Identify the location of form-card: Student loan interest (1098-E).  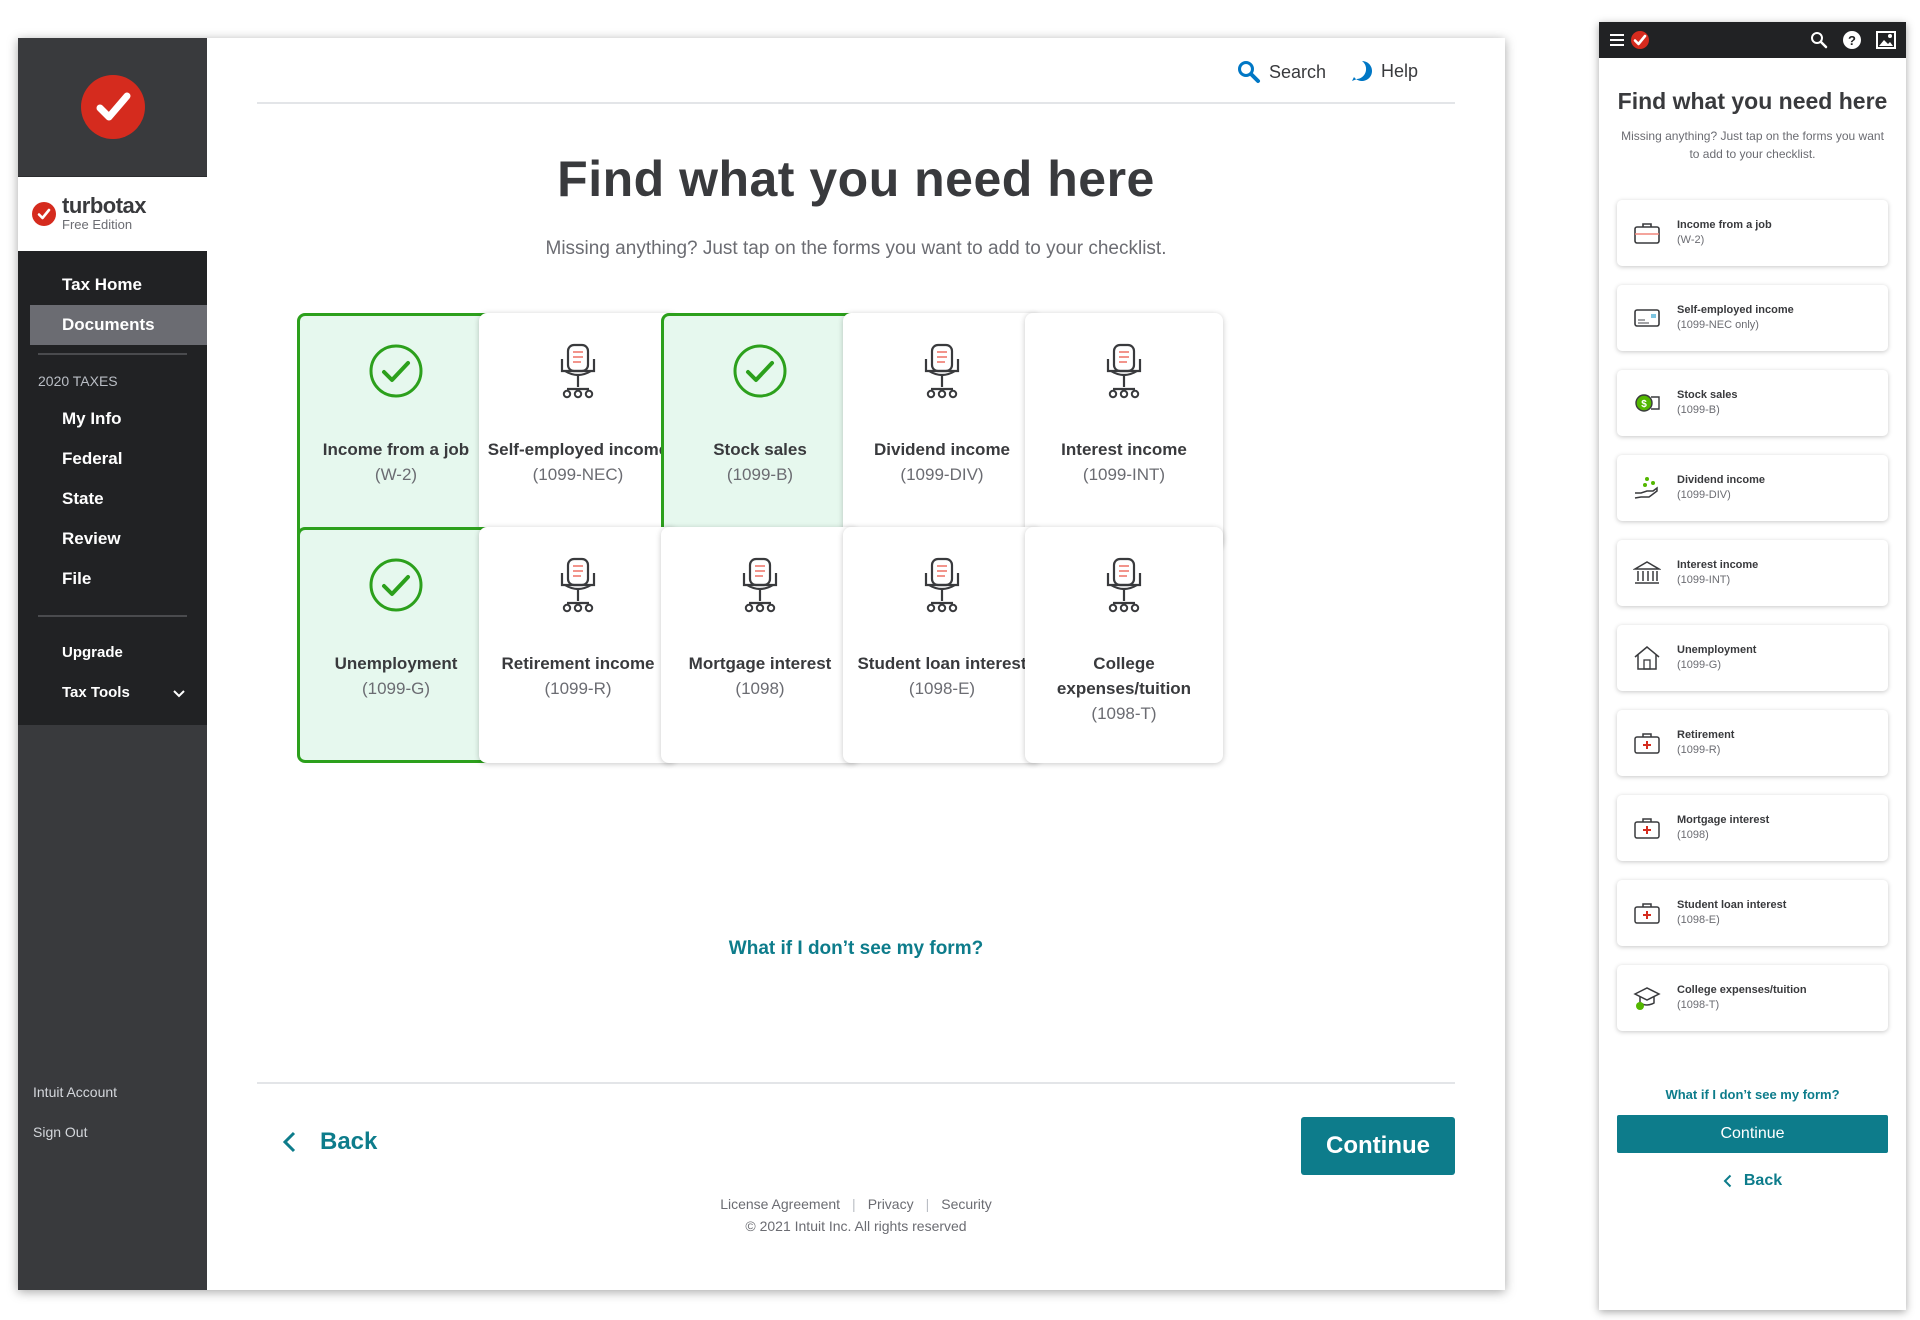
(942, 645).